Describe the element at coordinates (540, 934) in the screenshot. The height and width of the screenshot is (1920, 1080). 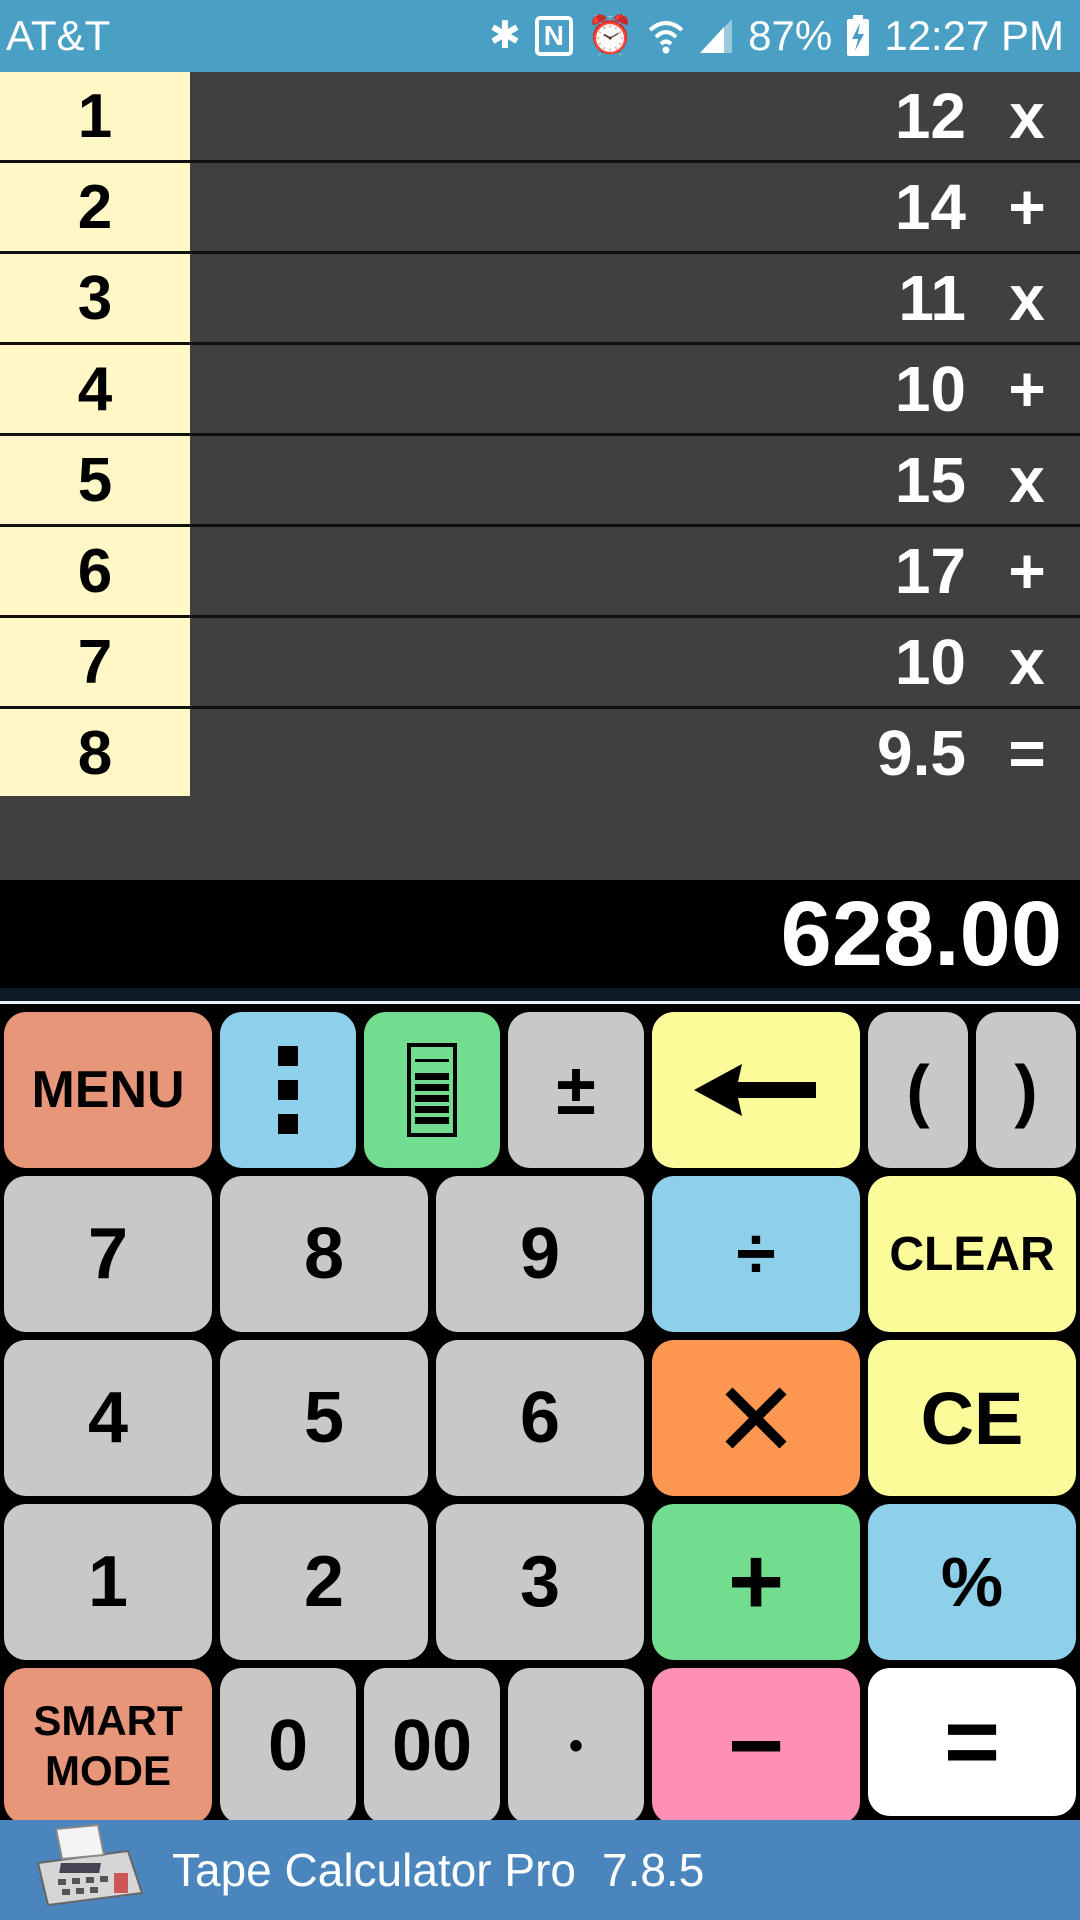
I see `result-display: 628.00` at that location.